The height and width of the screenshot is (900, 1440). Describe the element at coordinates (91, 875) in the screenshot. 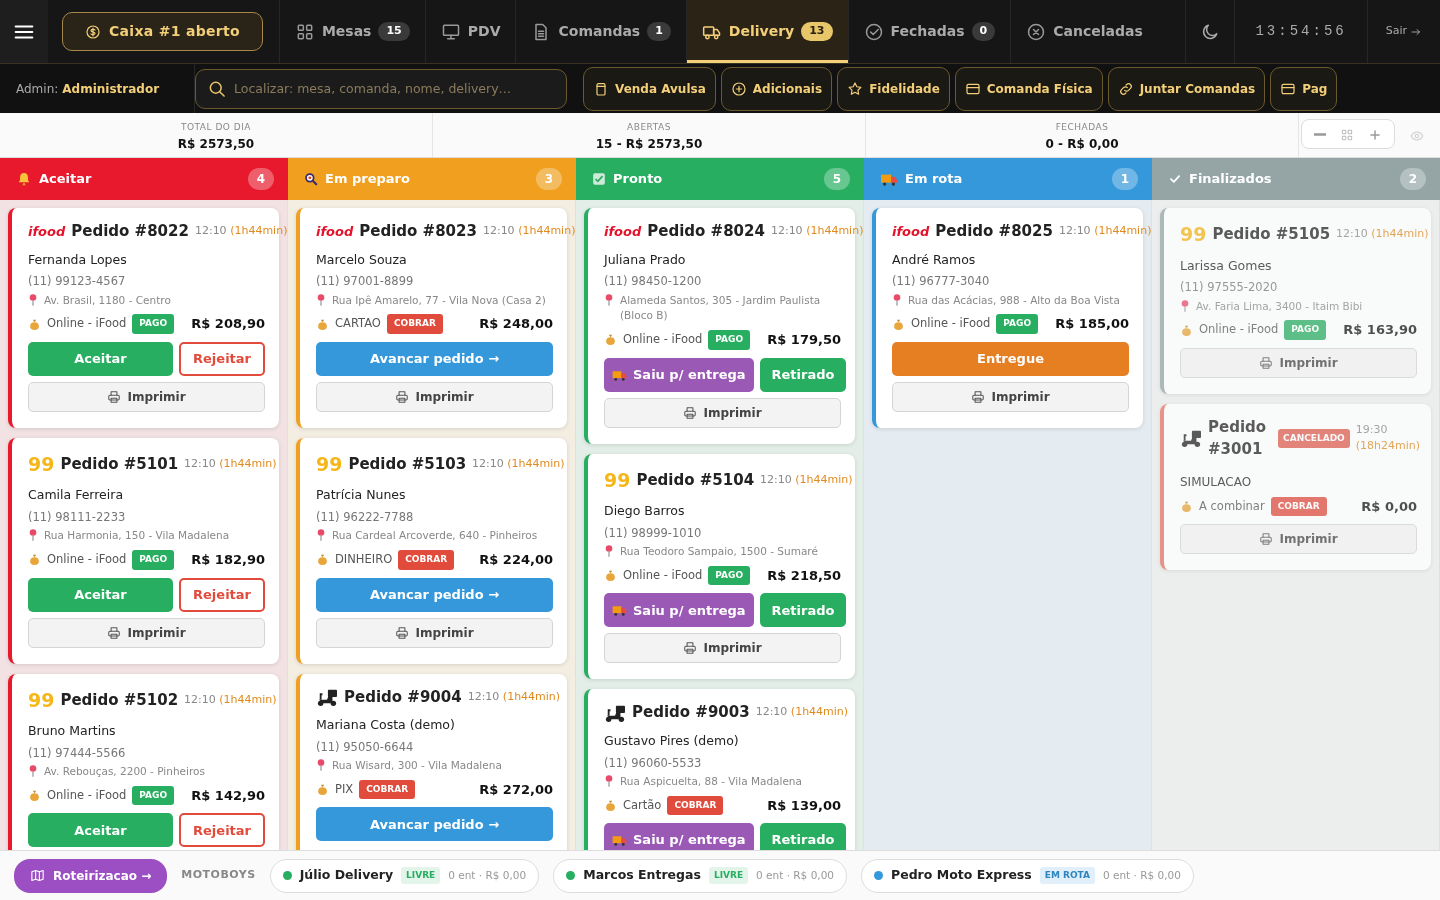

I see `route-button: Roteirizacao →` at that location.